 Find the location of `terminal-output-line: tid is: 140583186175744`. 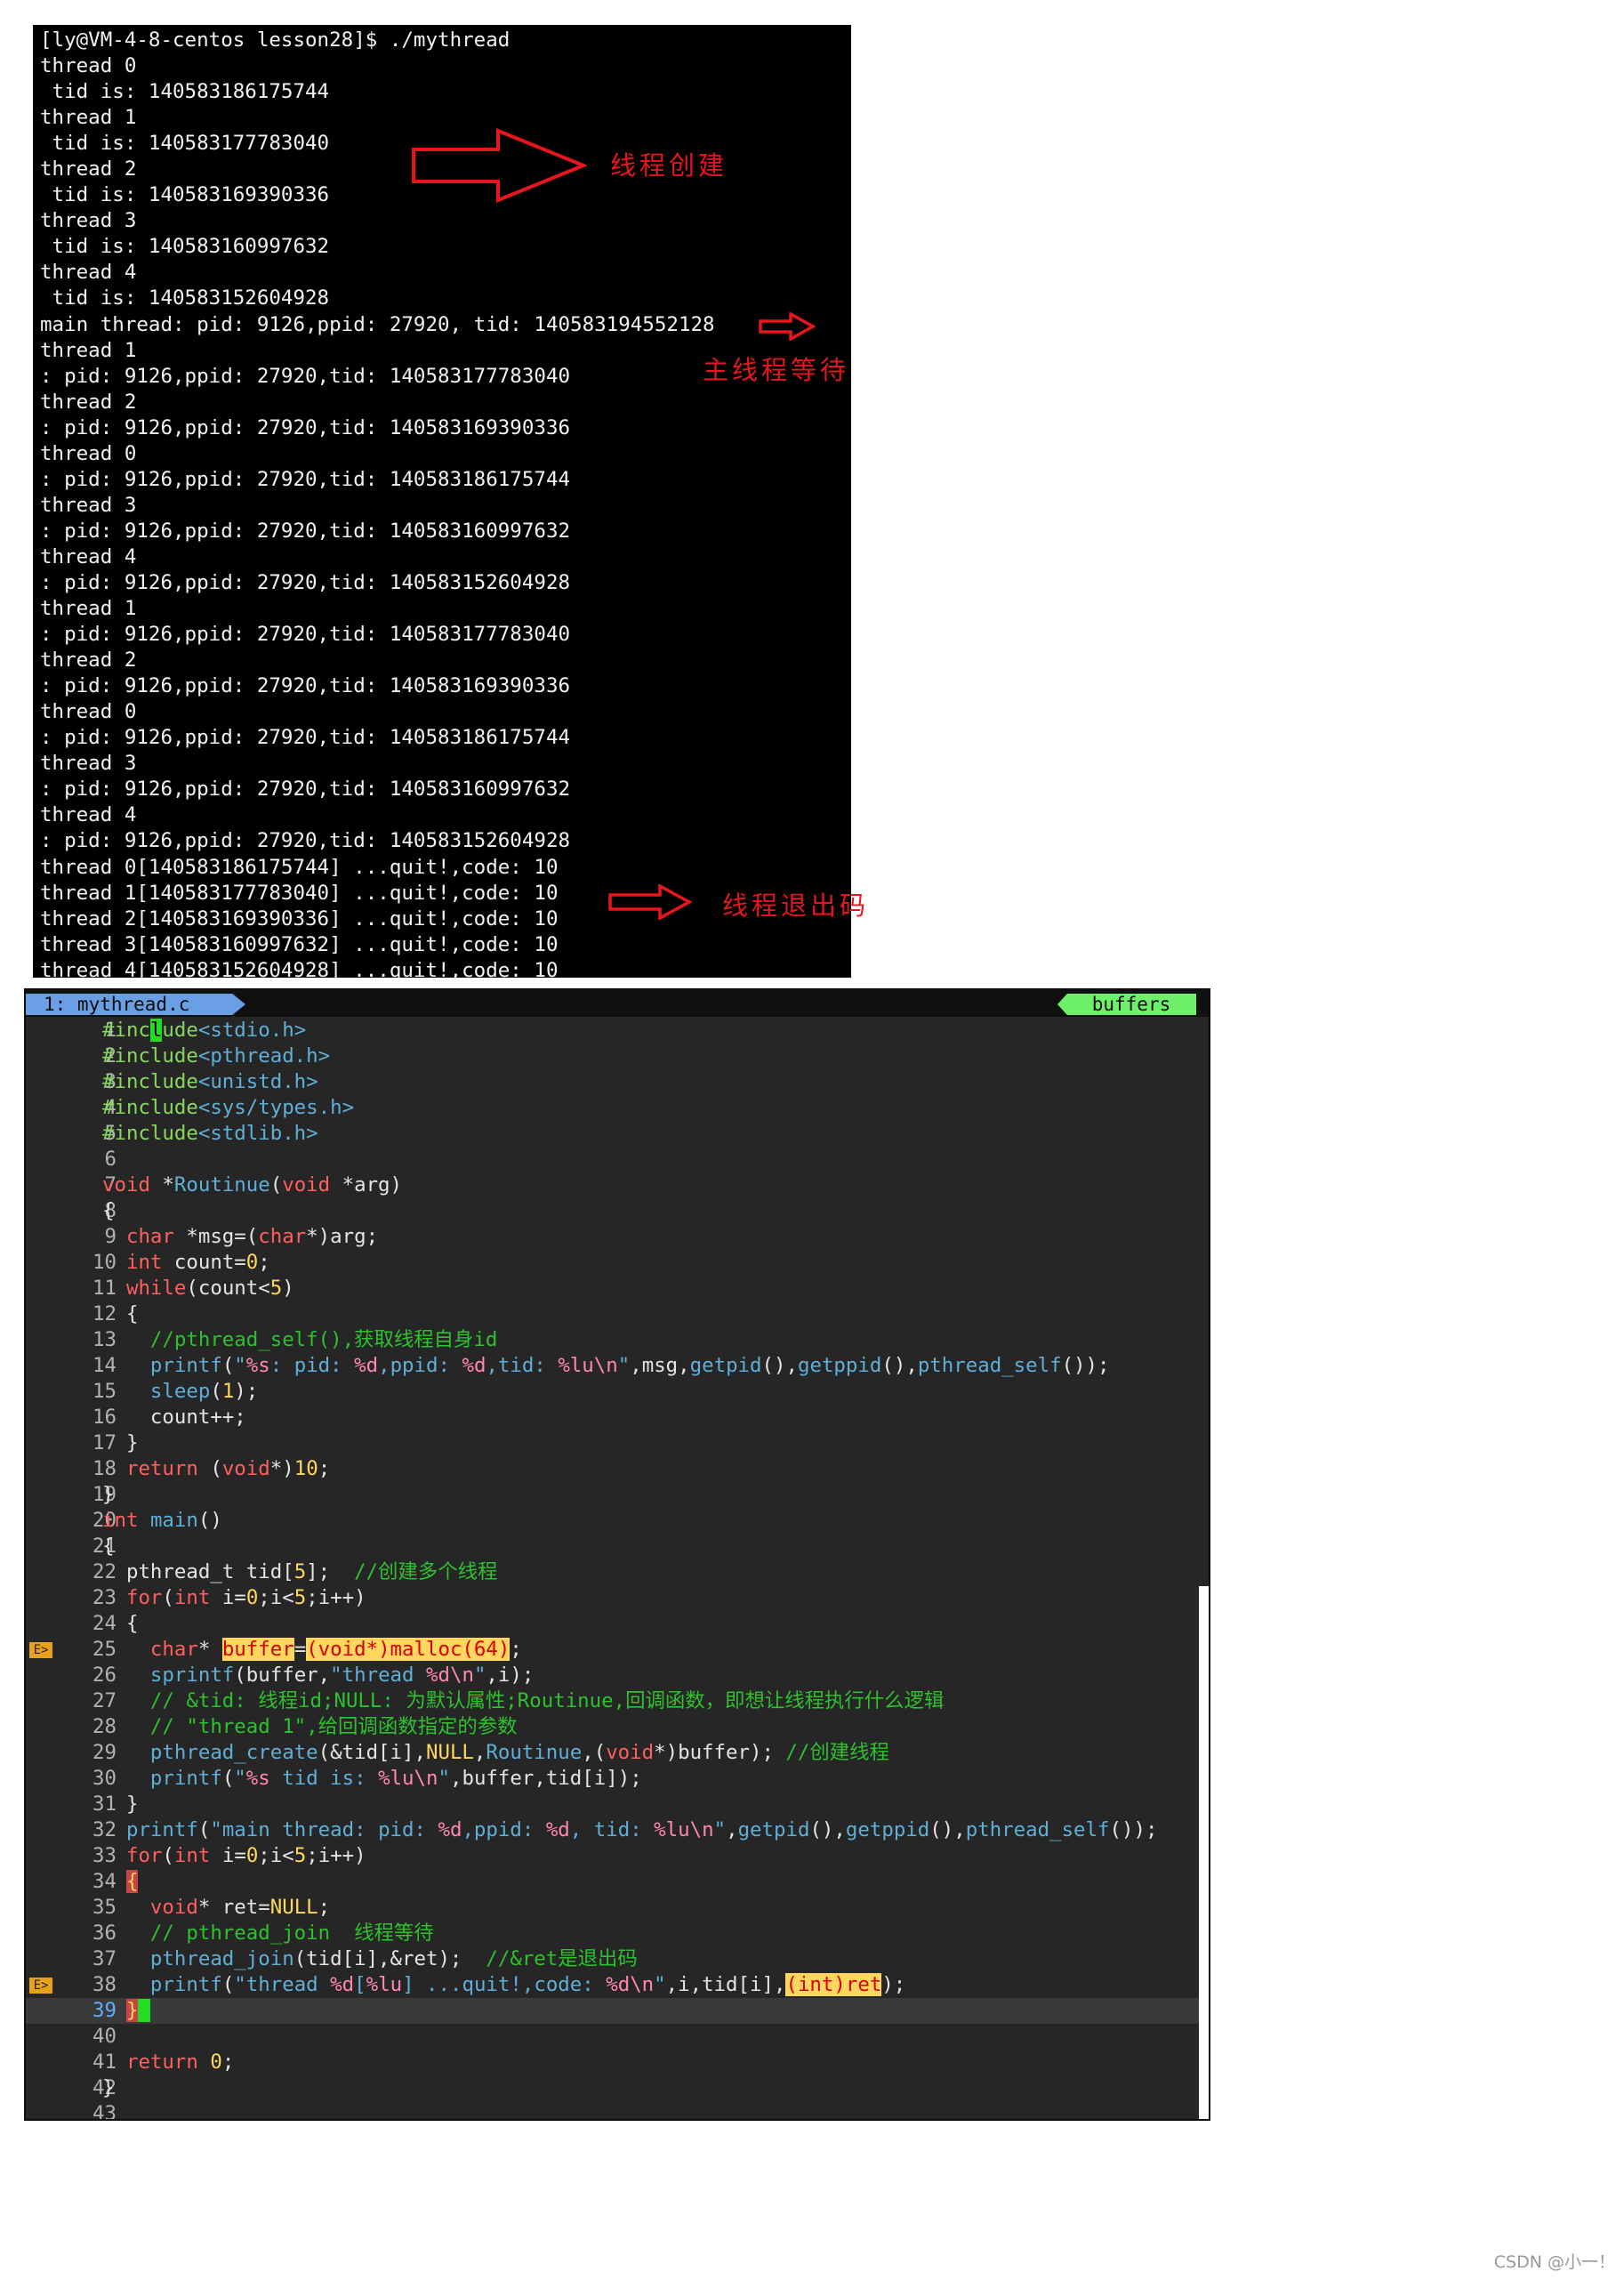

terminal-output-line: tid is: 140583186175744 is located at coordinates (185, 92).